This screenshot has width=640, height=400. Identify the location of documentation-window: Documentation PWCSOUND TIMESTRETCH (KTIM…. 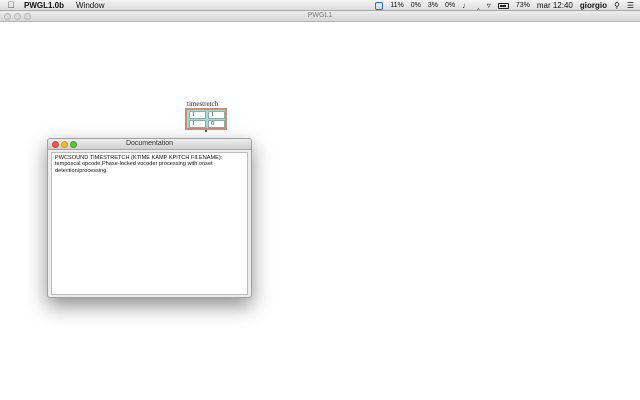
(149, 218).